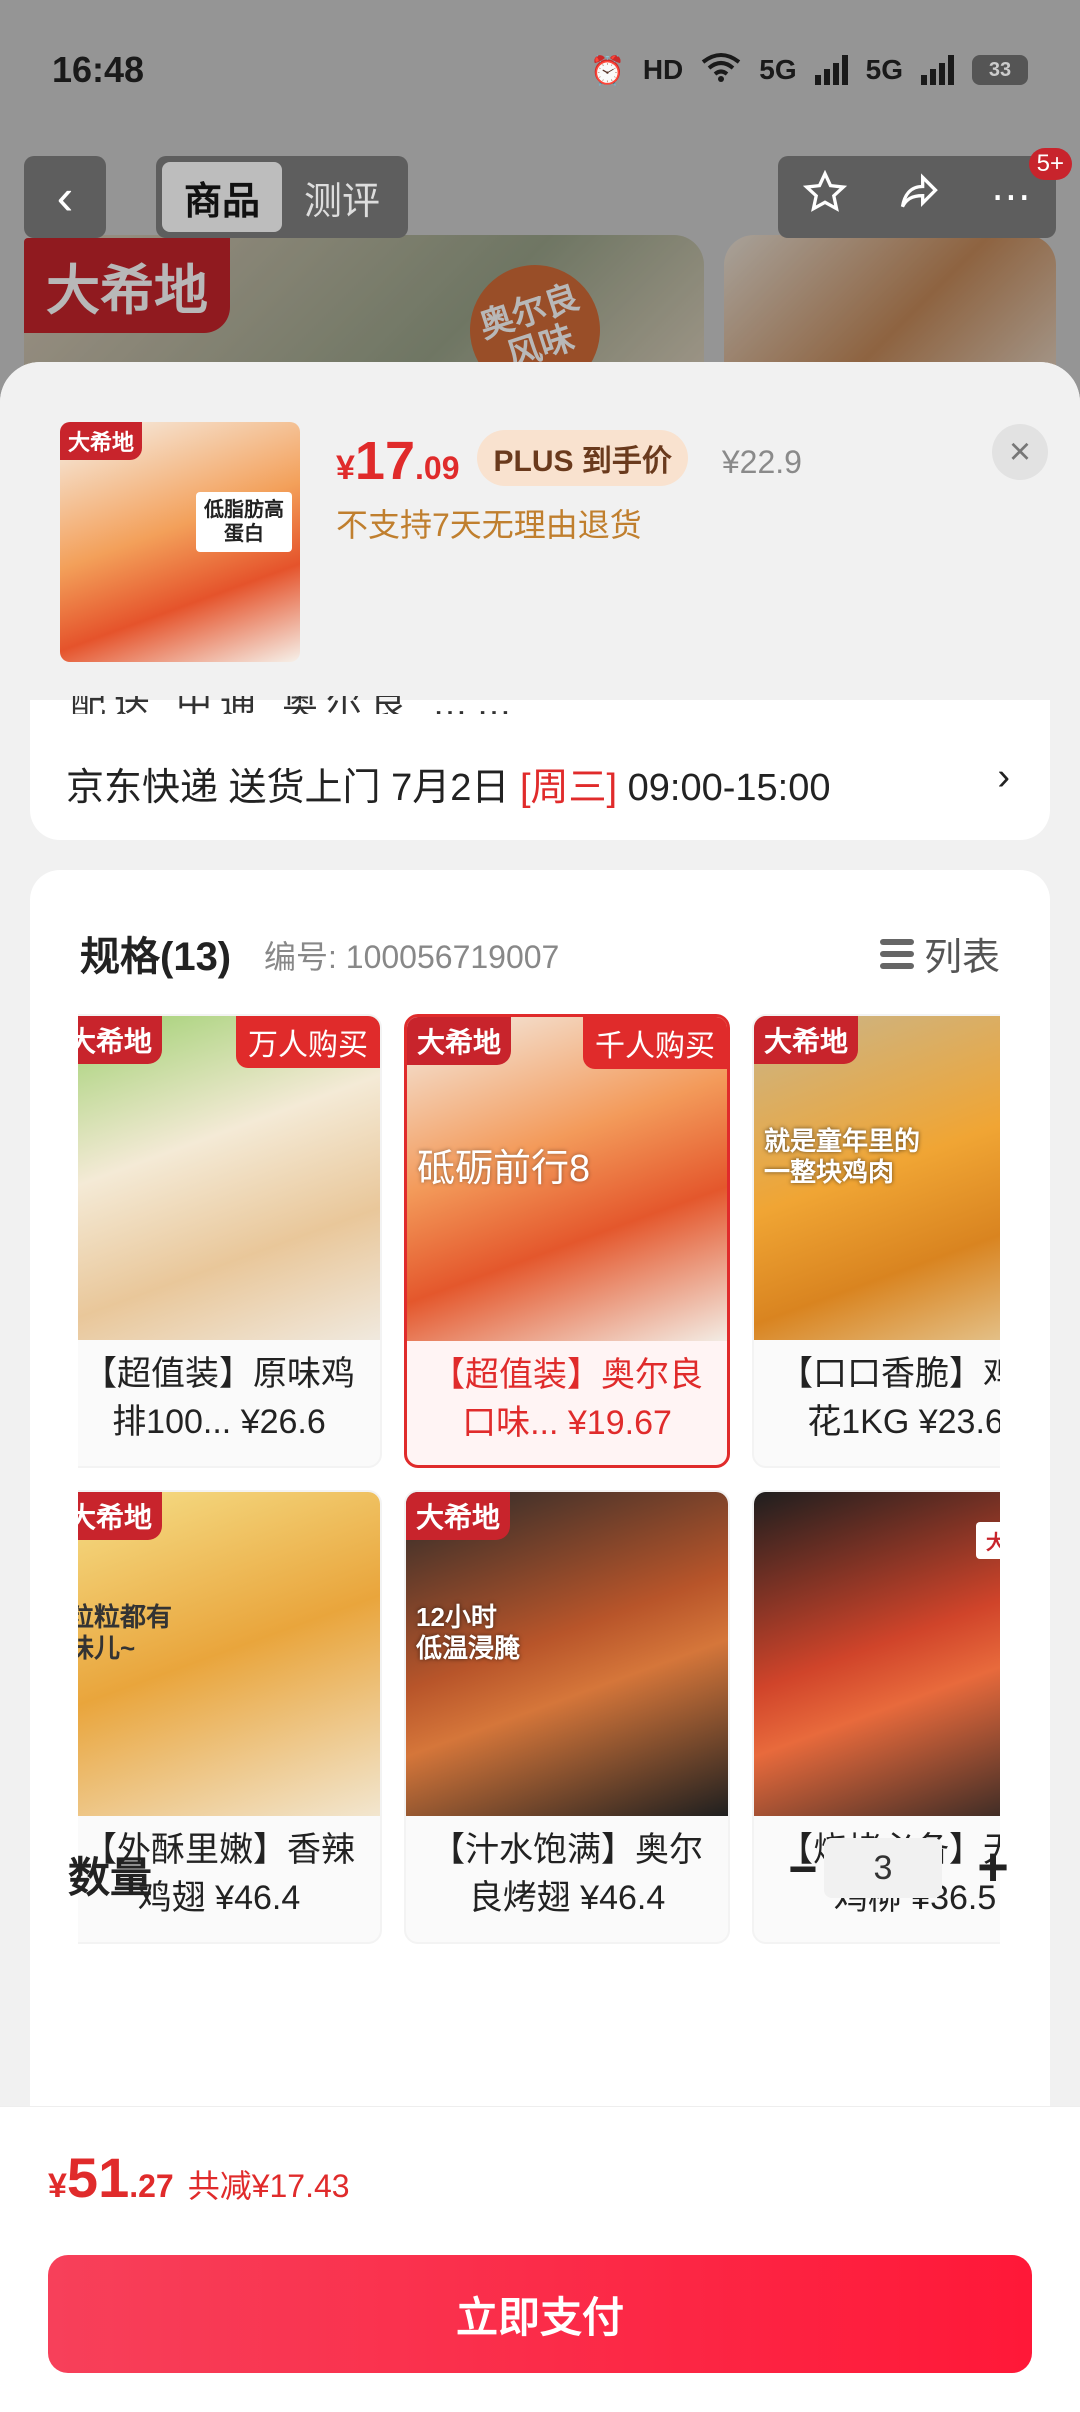 The image size is (1080, 2412). Describe the element at coordinates (219, 1398) in the screenshot. I see `spec-name-1: 【超值装】原味鸡 排100... ¥26.6` at that location.